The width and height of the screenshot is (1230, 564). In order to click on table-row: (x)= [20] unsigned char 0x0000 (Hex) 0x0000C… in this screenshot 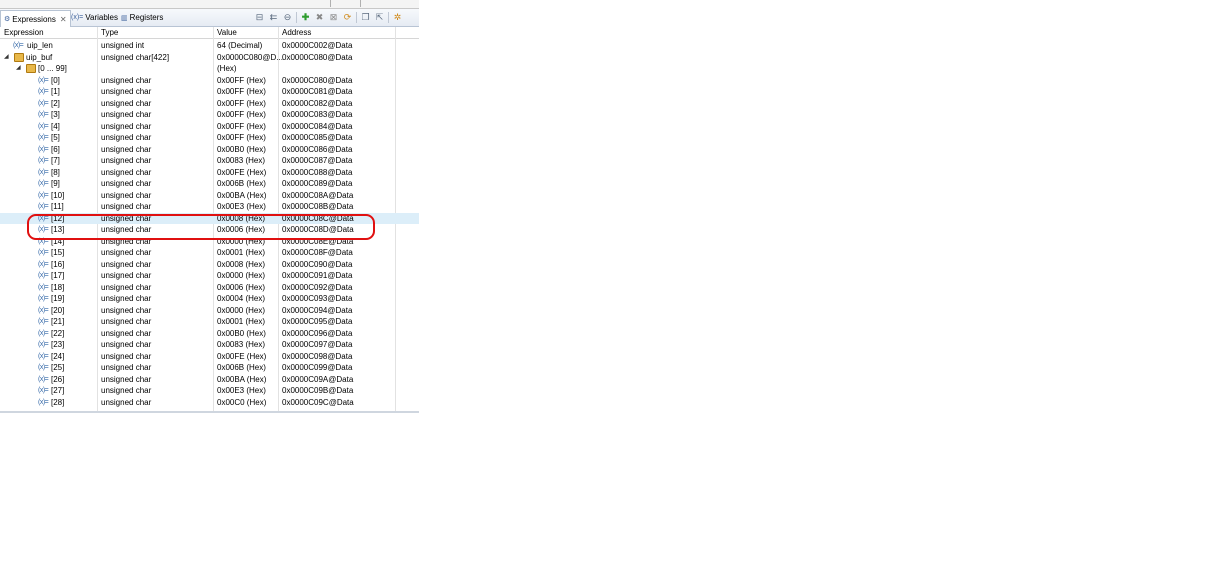, I will do `click(209, 311)`.